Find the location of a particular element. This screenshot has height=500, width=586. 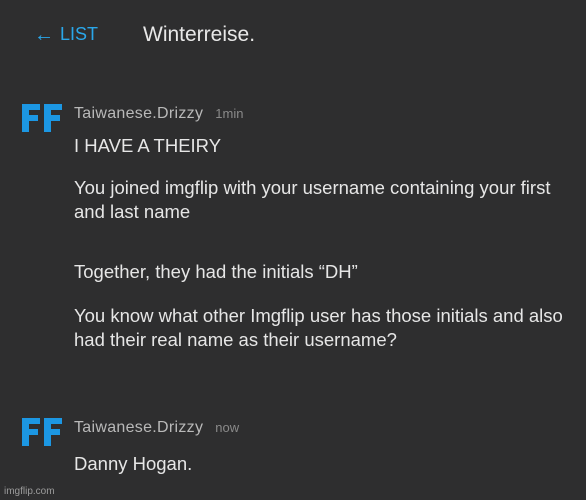

message-meta: Taiwanese.Drizzy now is located at coordinates (156, 428).